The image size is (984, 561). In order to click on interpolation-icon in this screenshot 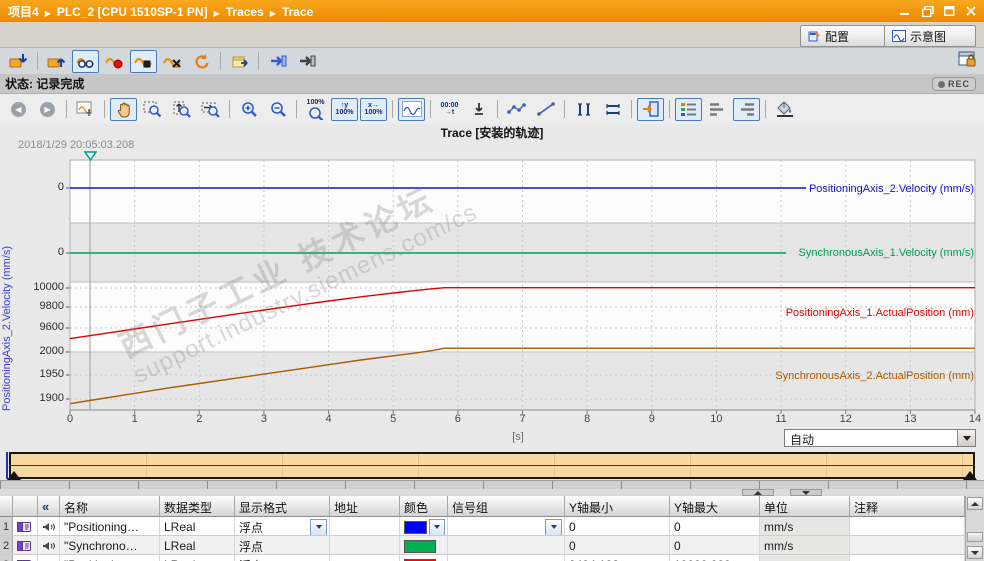, I will do `click(545, 109)`.